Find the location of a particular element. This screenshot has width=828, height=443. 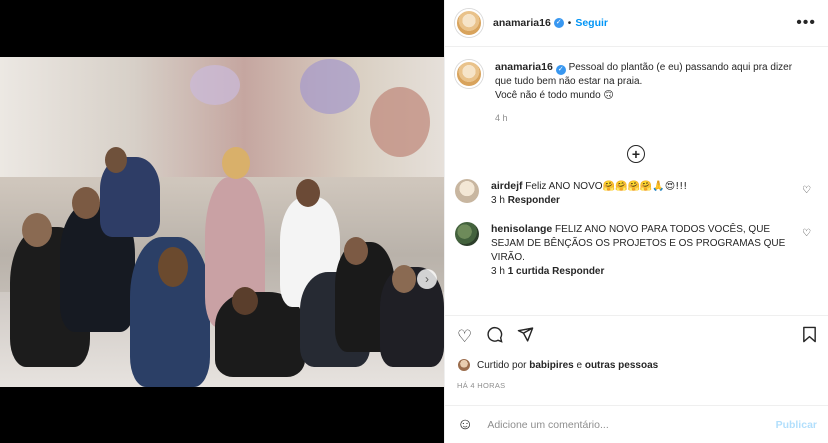

more-options-icon: ••• is located at coordinates (806, 23).